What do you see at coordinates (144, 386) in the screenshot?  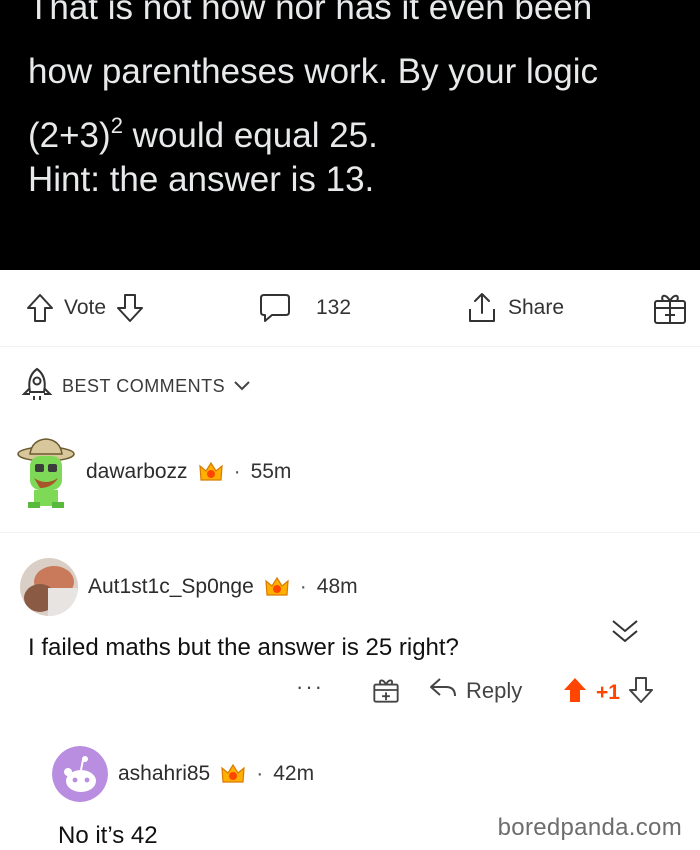 I see `sort-label: BEST COMMENTS` at bounding box center [144, 386].